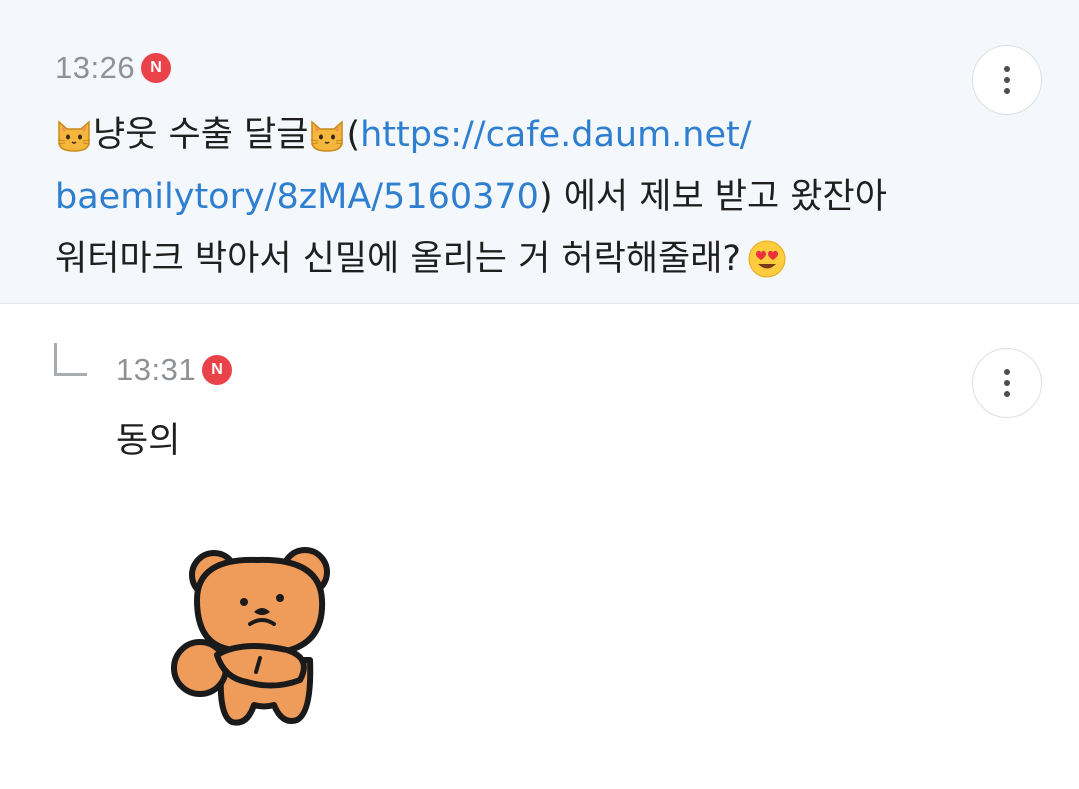  I want to click on comment-link: baemilytory/8zMA/5160370, so click(297, 197).